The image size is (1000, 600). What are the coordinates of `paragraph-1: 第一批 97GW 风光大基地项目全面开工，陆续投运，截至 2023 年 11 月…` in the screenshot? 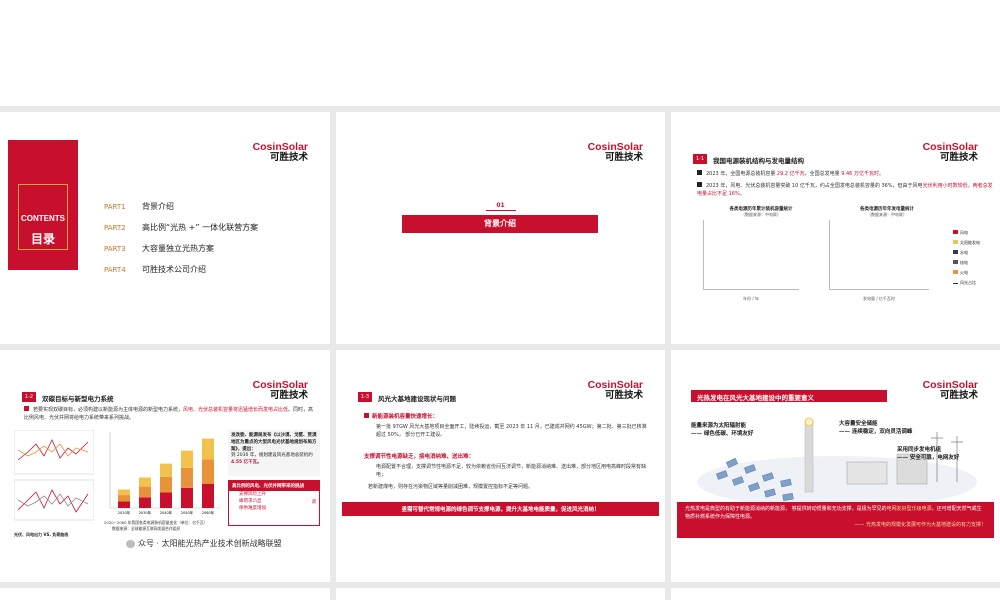 It's located at (511, 431).